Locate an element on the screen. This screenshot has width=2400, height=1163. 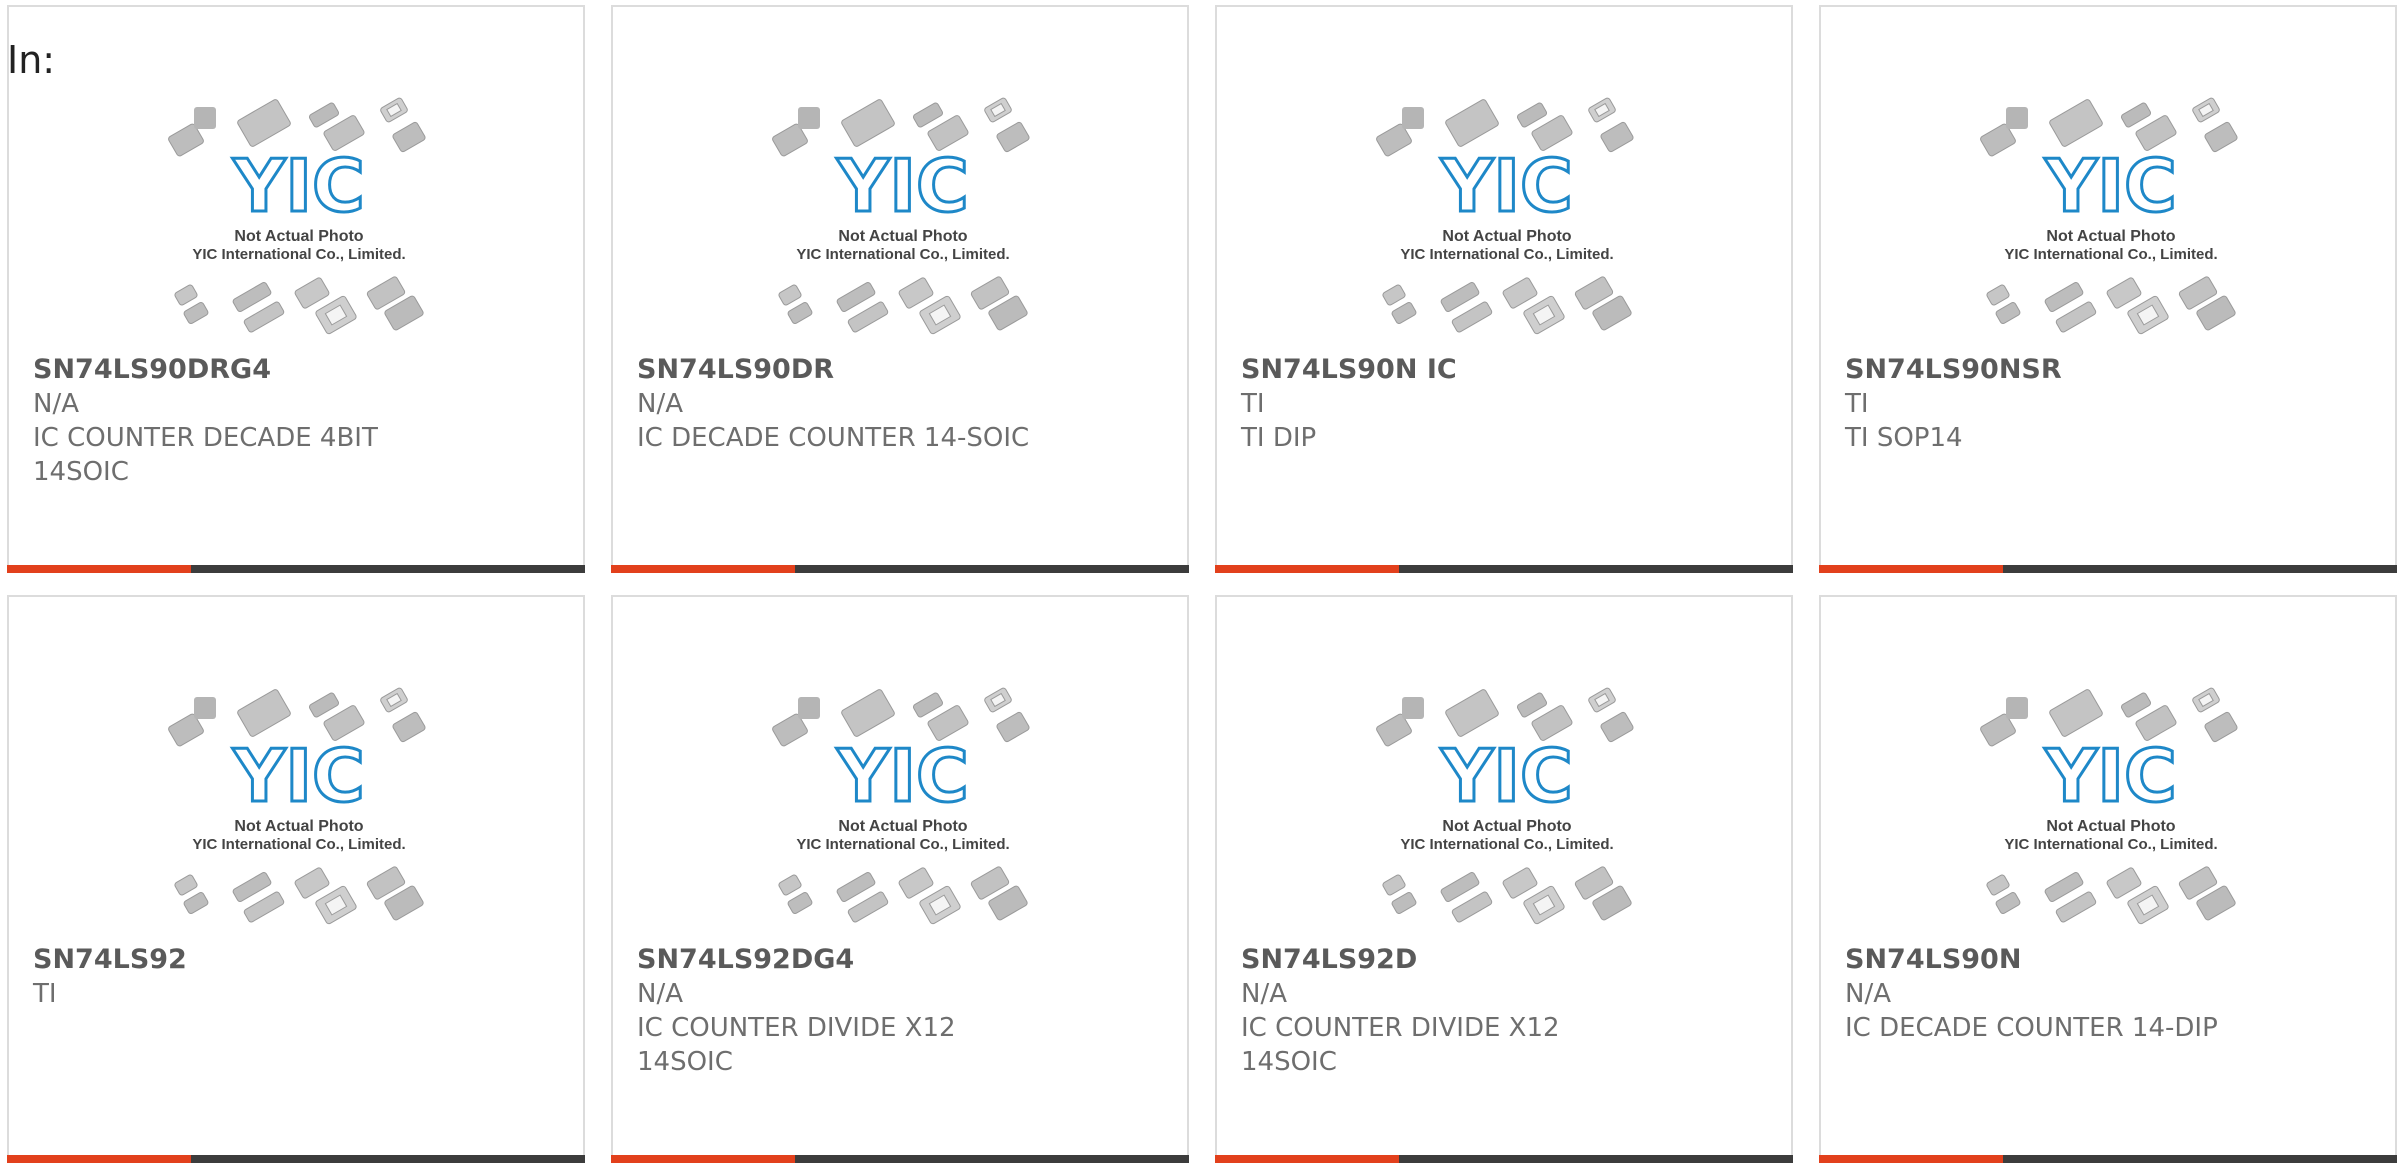
description: TI SOP14 is located at coordinates (1904, 438).